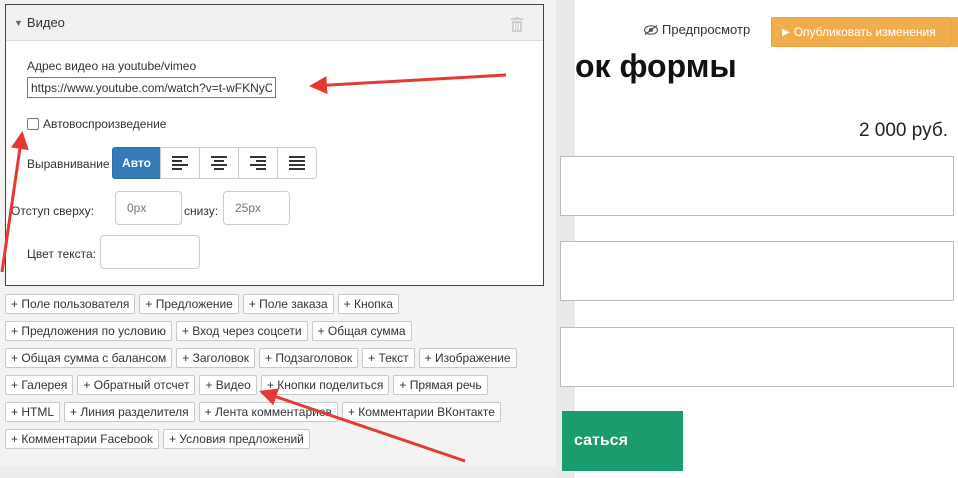 The width and height of the screenshot is (958, 478). Describe the element at coordinates (39, 385) in the screenshot. I see `add-gallery-button: + Галерея` at that location.